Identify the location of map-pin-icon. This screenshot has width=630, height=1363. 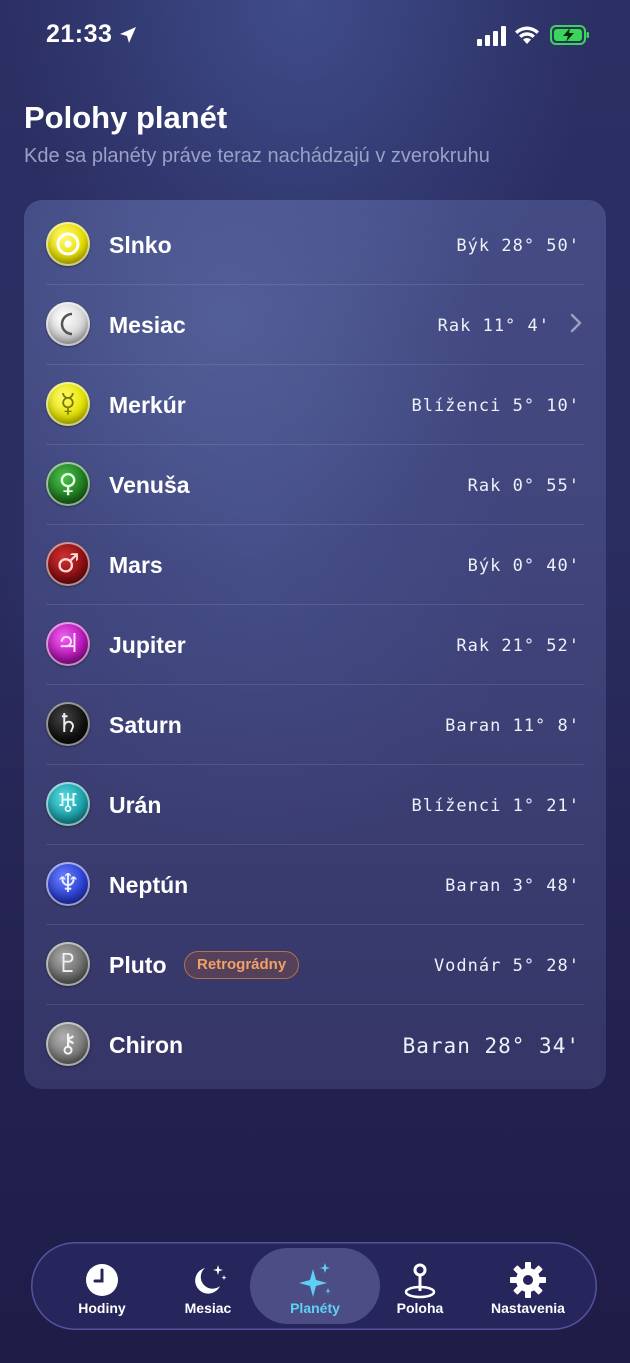
(420, 1281).